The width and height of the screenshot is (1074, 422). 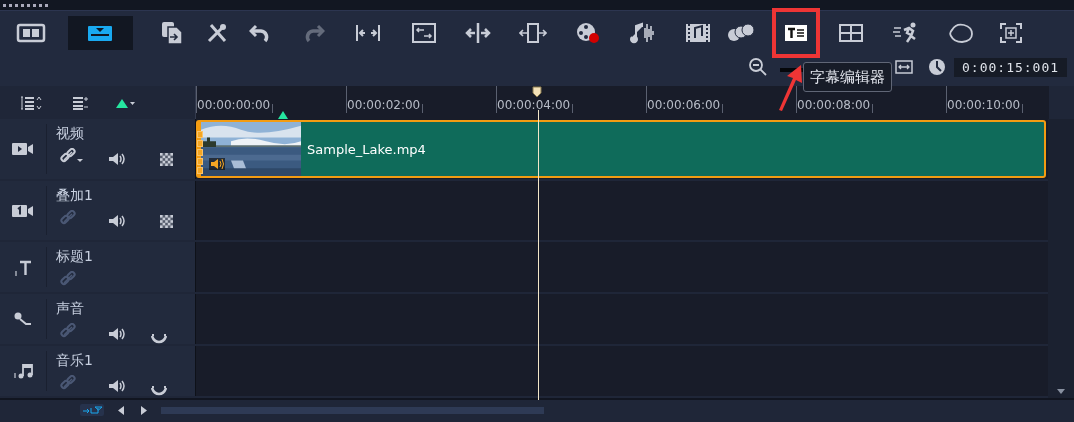 What do you see at coordinates (31, 102) in the screenshot?
I see `track-manager-icon` at bounding box center [31, 102].